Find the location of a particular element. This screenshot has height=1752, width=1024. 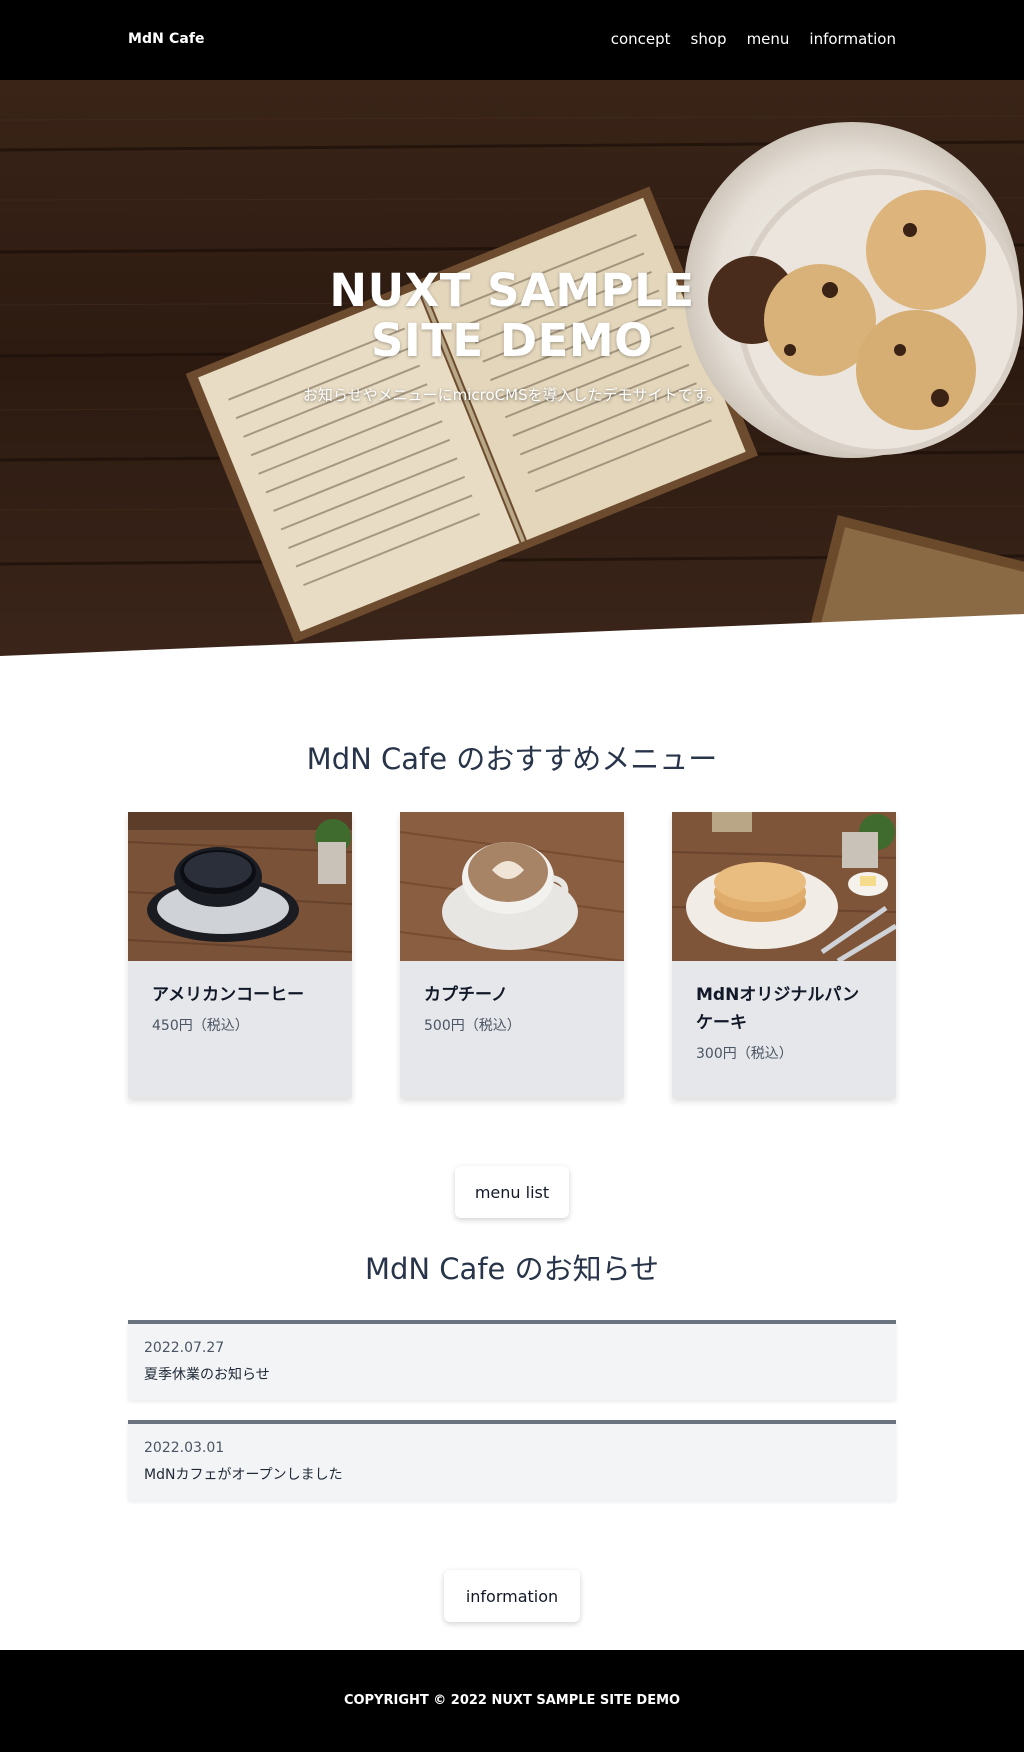

main-nav: concept shop menu information is located at coordinates (753, 39).